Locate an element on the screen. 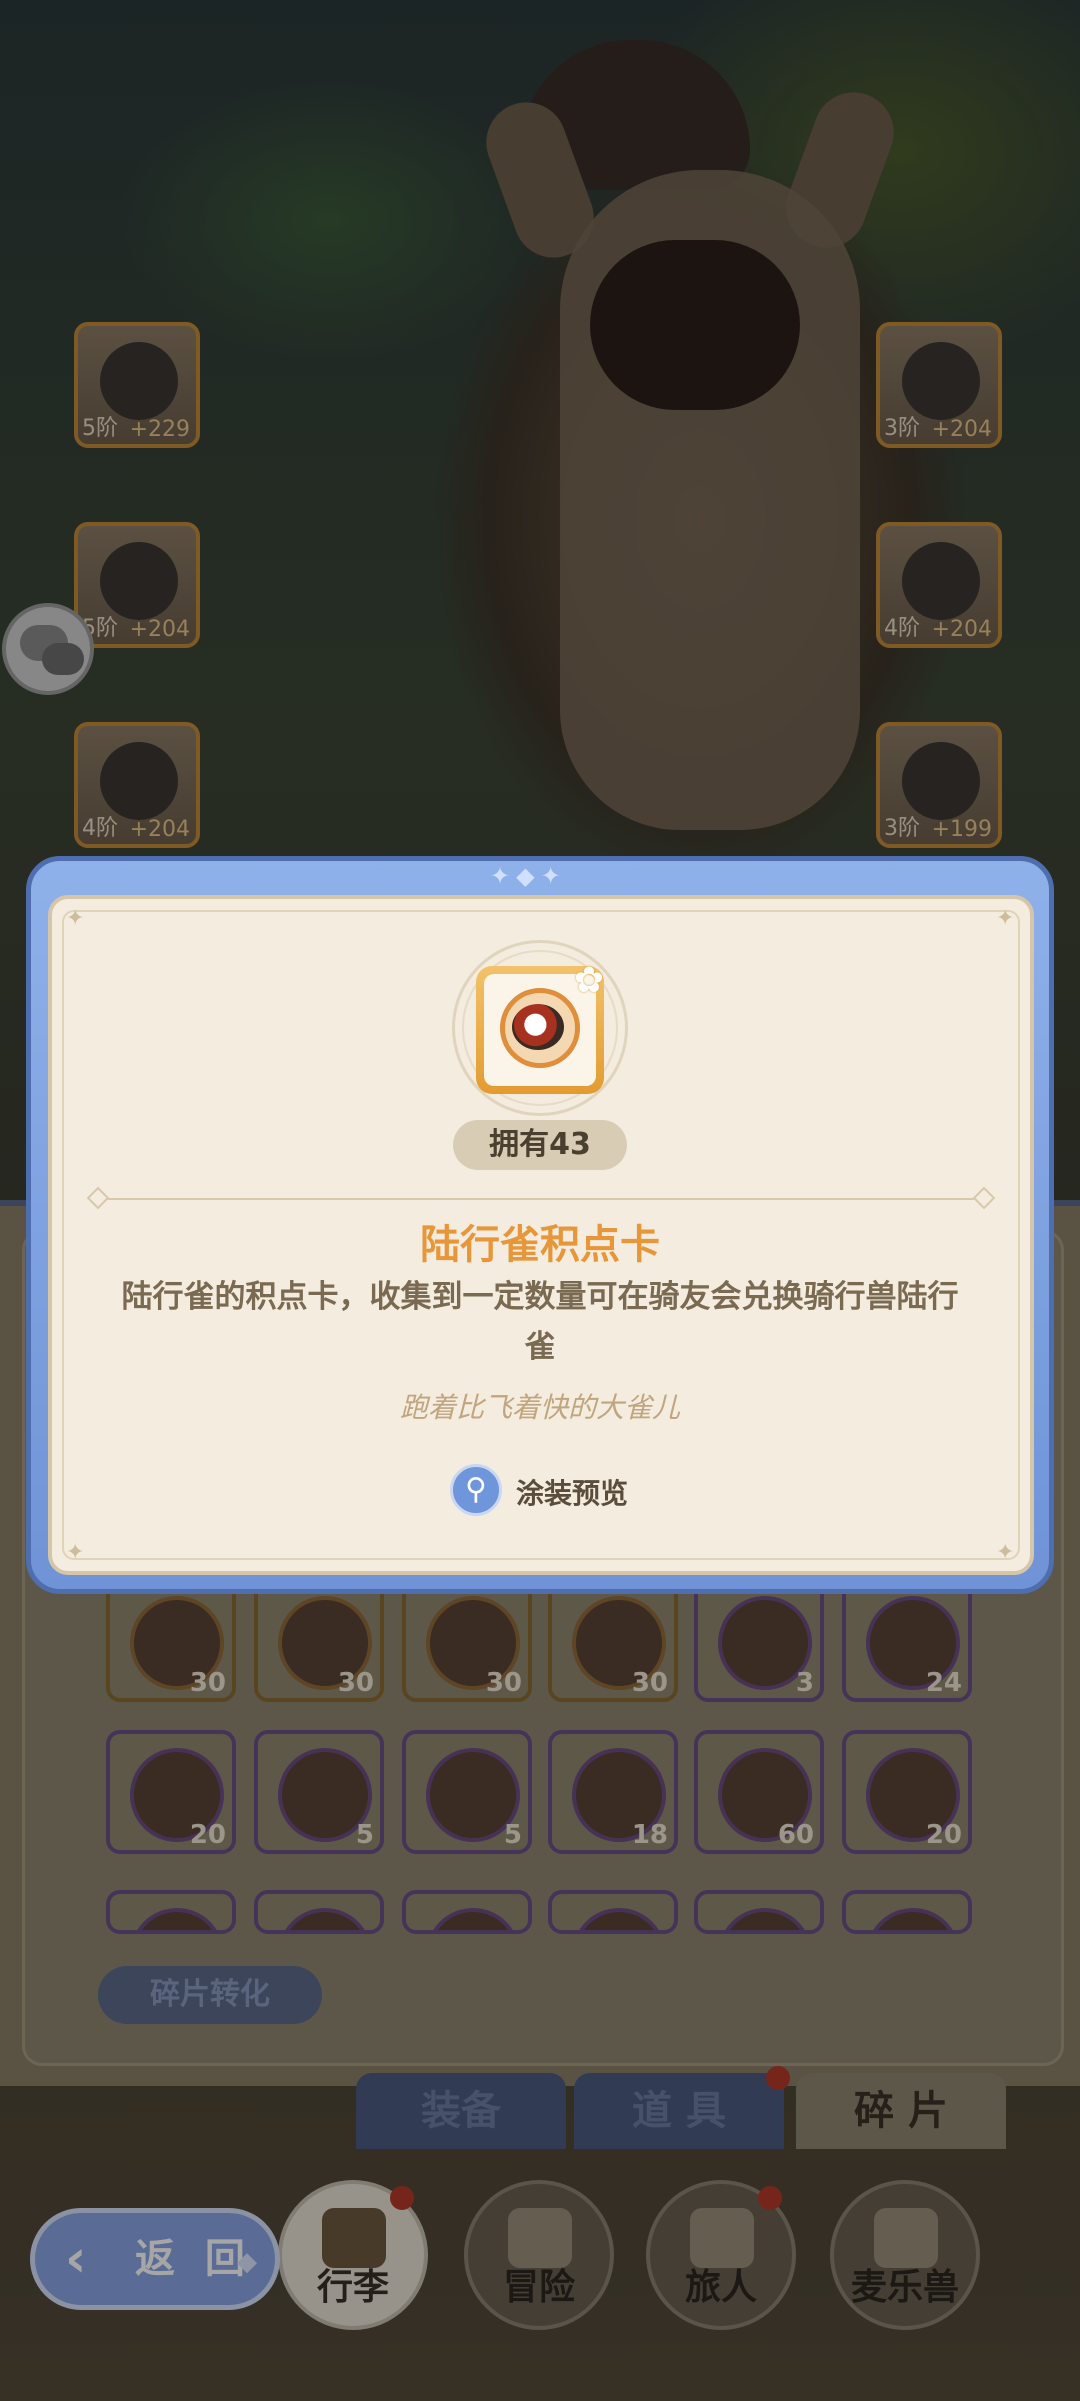 The height and width of the screenshot is (2401, 1080). item-description: 陆行雀的积点卡，收集到一定数量可在骑友会兑换骑行兽陆行雀 is located at coordinates (540, 1322).